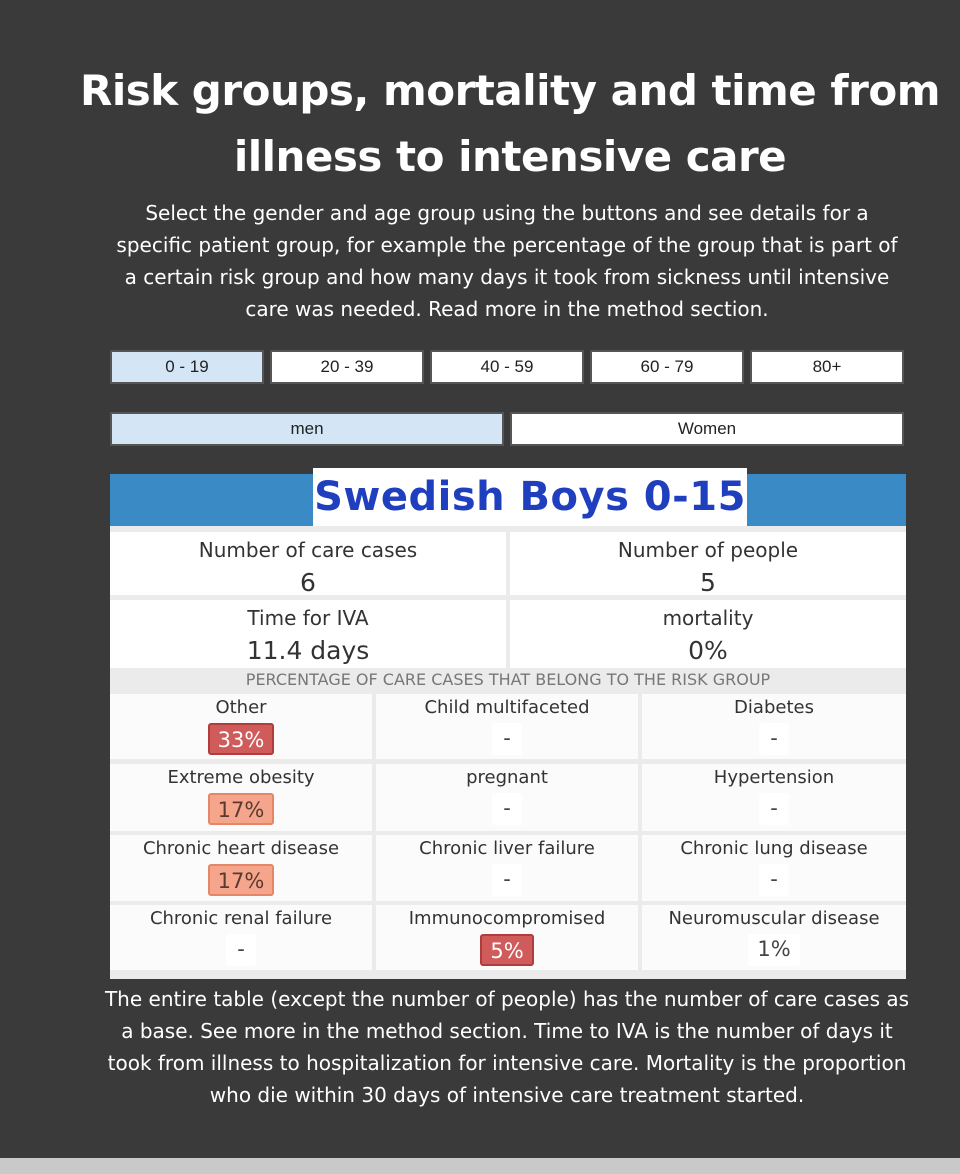  What do you see at coordinates (308, 582) in the screenshot?
I see `care-cases-value: 6` at bounding box center [308, 582].